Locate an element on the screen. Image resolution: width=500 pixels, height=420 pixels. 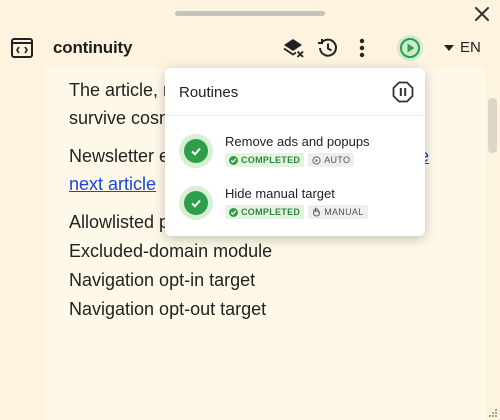
reader-mode-icon is located at coordinates (22, 48).